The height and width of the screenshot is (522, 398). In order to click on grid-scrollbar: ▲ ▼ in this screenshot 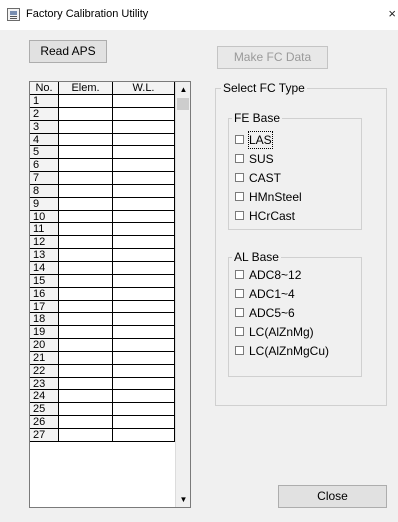, I will do `click(182, 294)`.